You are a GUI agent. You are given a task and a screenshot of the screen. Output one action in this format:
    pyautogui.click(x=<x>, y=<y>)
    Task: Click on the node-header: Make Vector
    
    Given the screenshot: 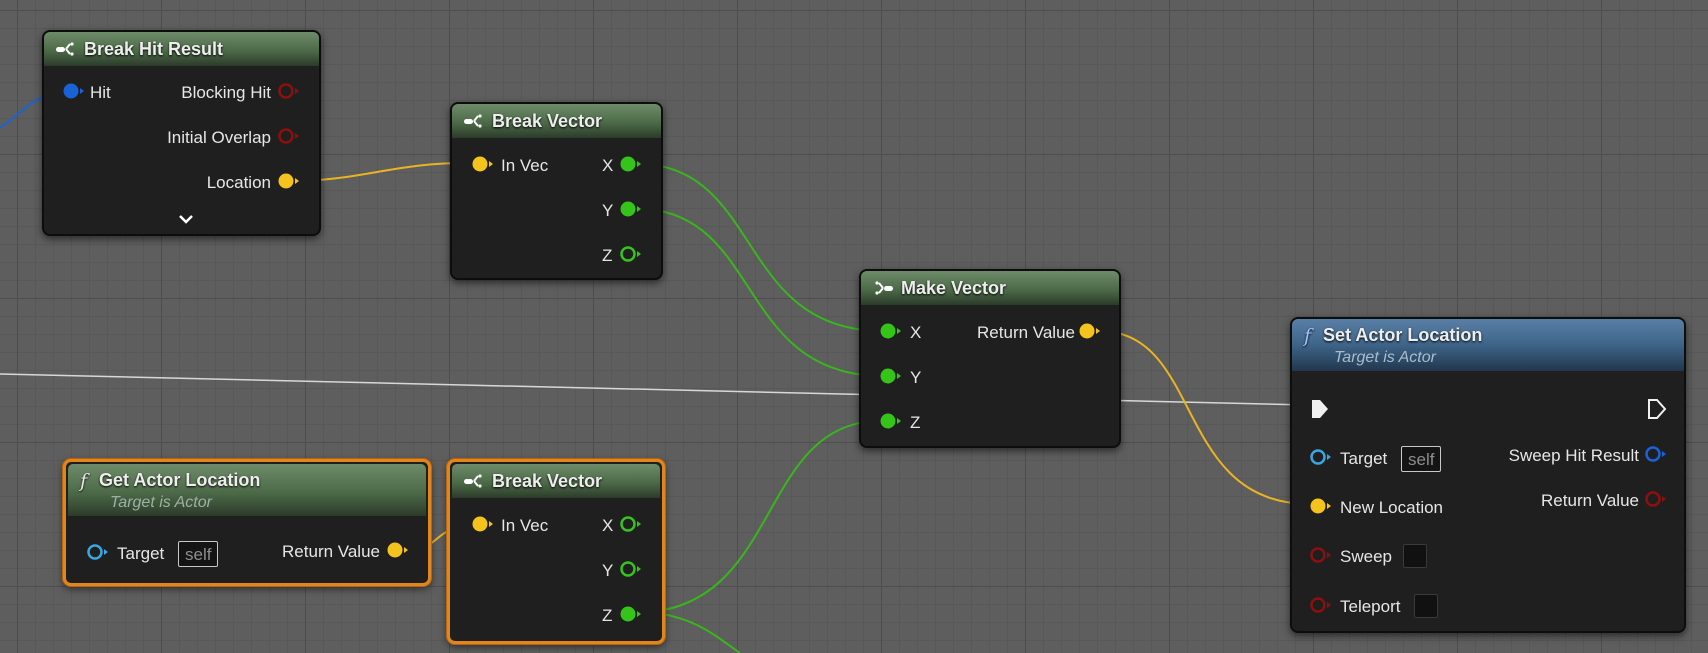 What is the action you would take?
    pyautogui.click(x=990, y=288)
    